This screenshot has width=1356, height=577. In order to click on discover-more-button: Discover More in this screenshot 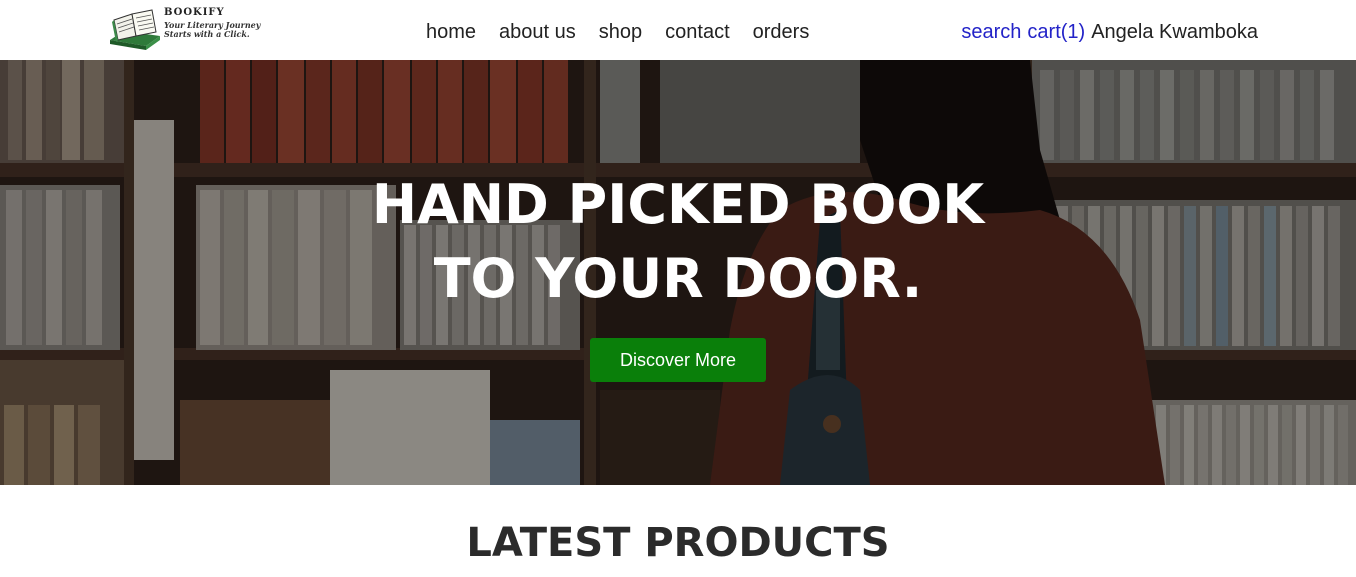, I will do `click(678, 360)`.